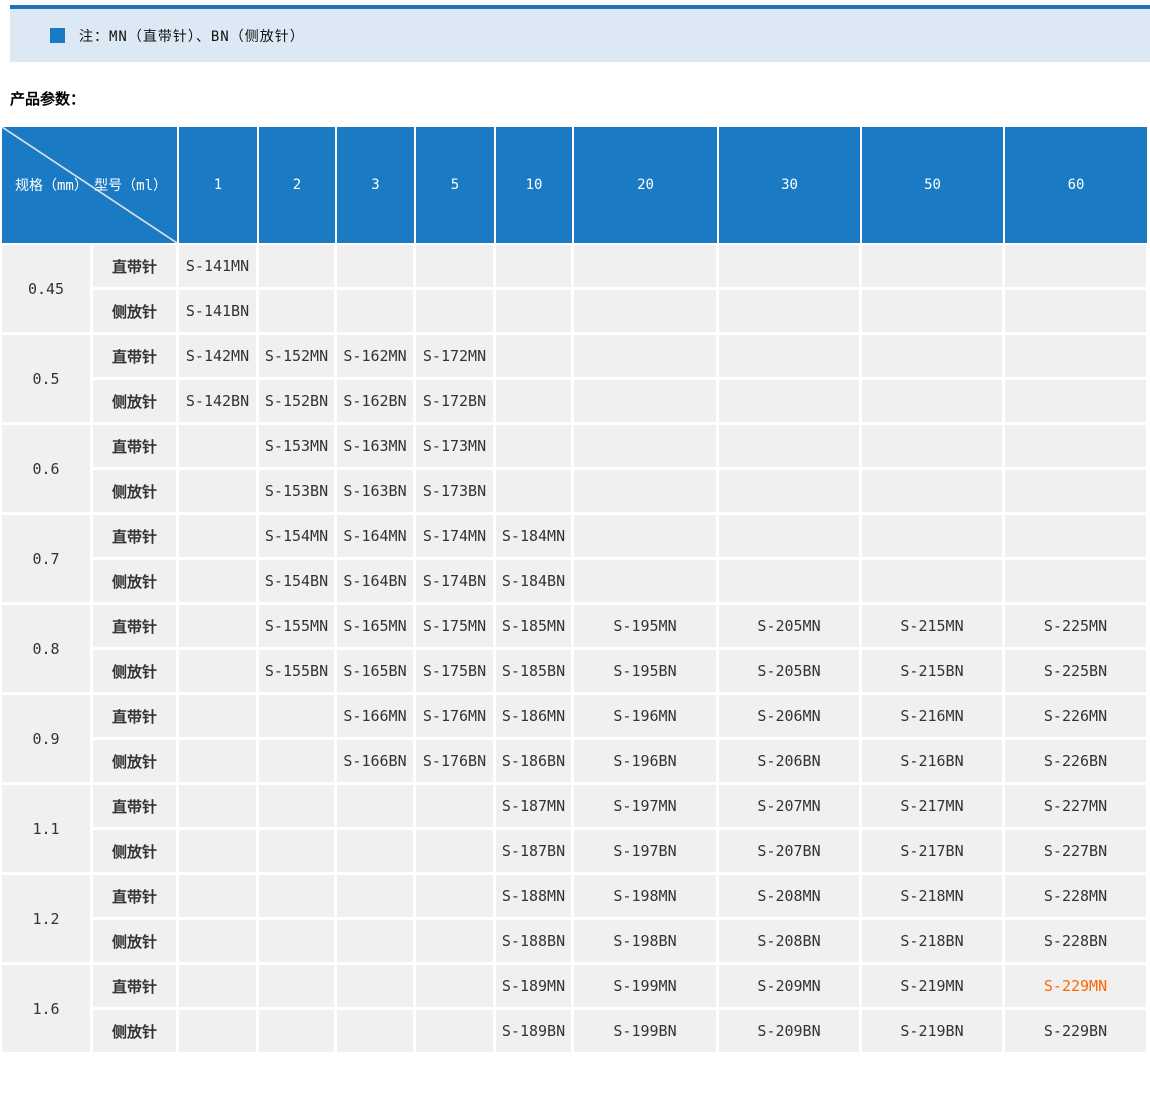 This screenshot has height=1095, width=1150. What do you see at coordinates (535, 672) in the screenshot?
I see `model-cell-S-185BN: S-185BN` at bounding box center [535, 672].